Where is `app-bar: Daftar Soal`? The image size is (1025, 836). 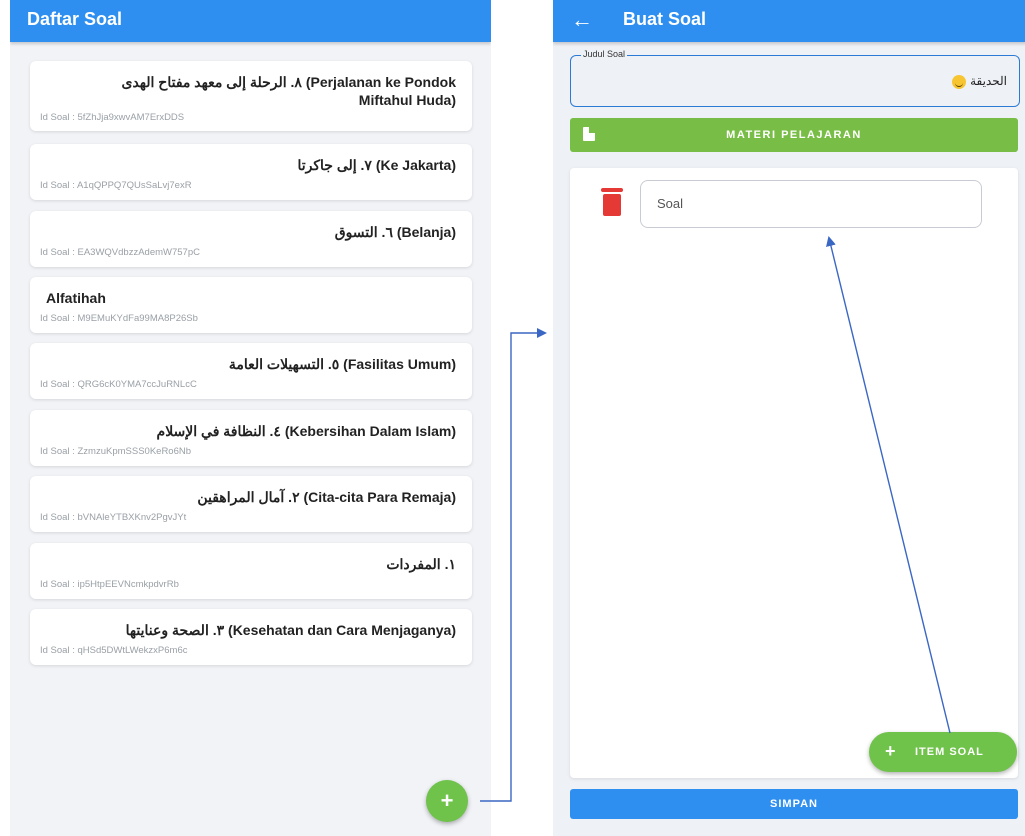
app-bar: Daftar Soal is located at coordinates (250, 21).